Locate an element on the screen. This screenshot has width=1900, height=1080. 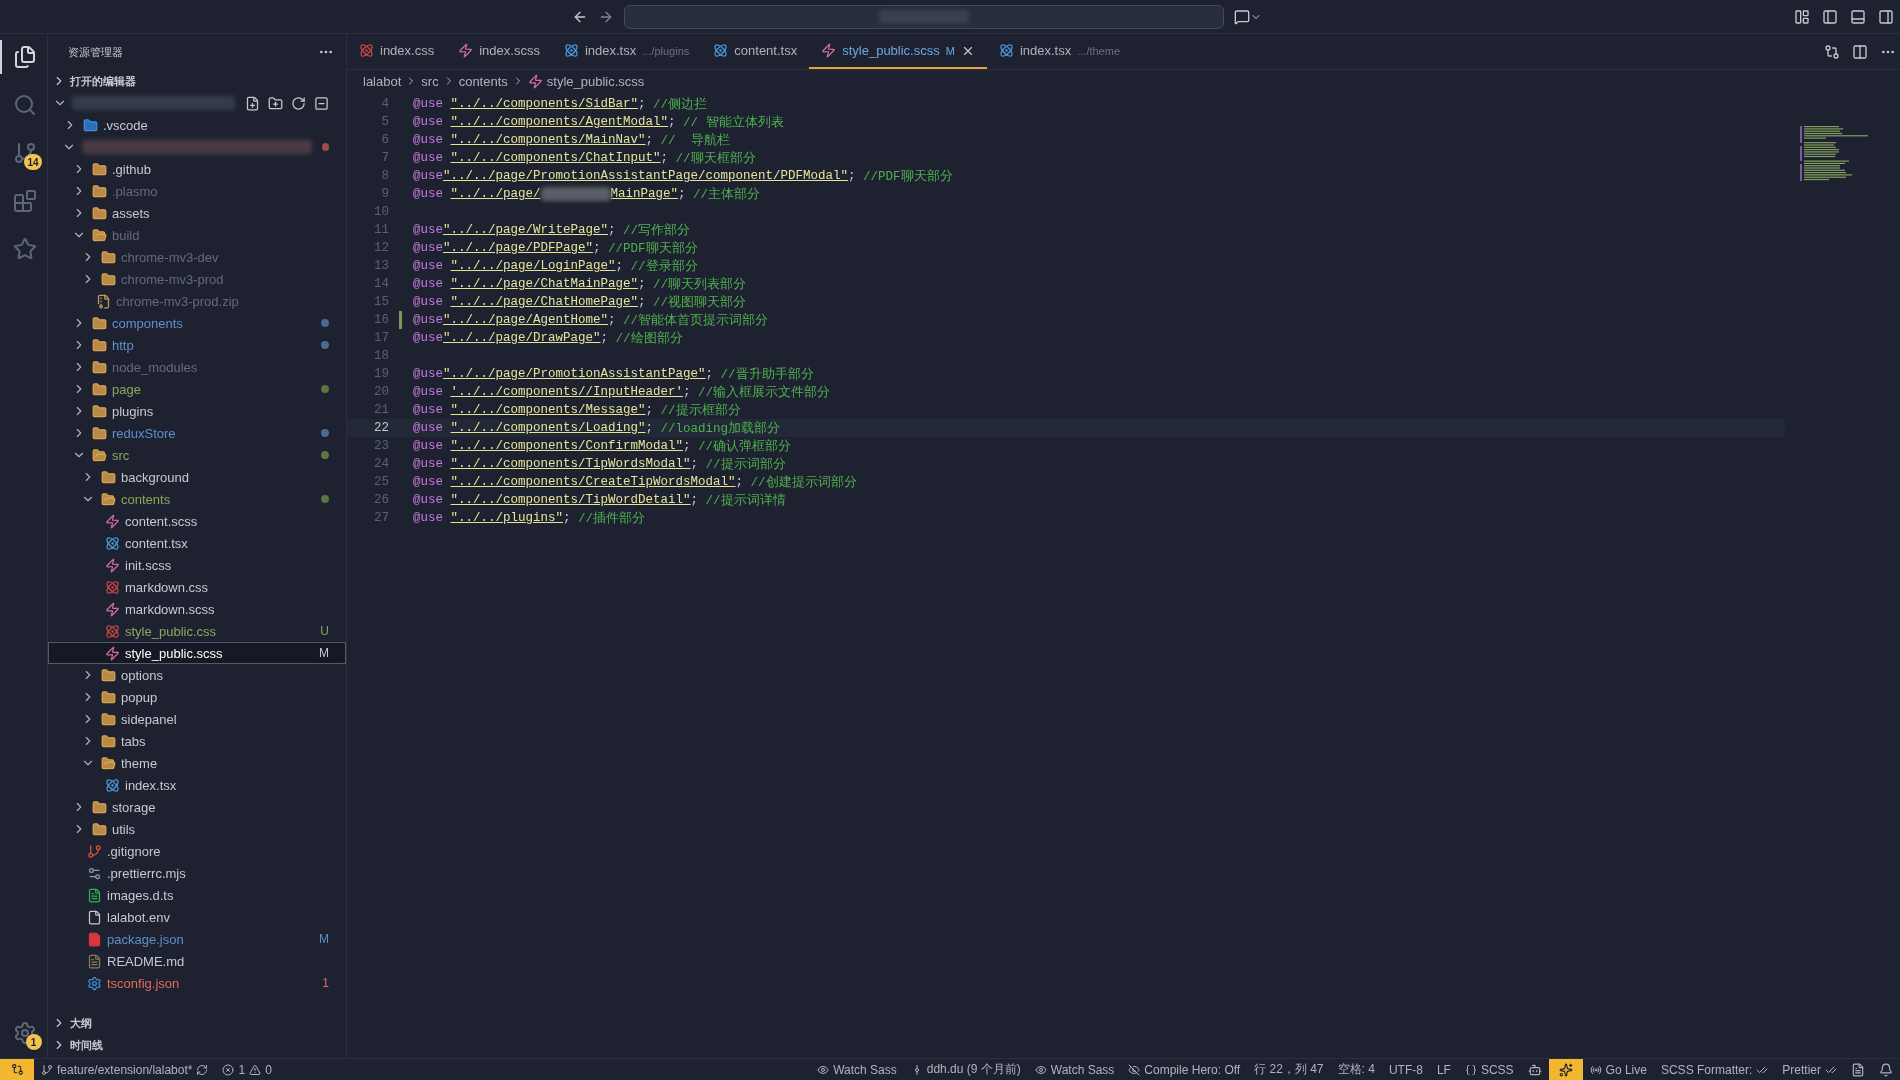
status-item: ddh.du (9 个月前) is located at coordinates (965, 1069).